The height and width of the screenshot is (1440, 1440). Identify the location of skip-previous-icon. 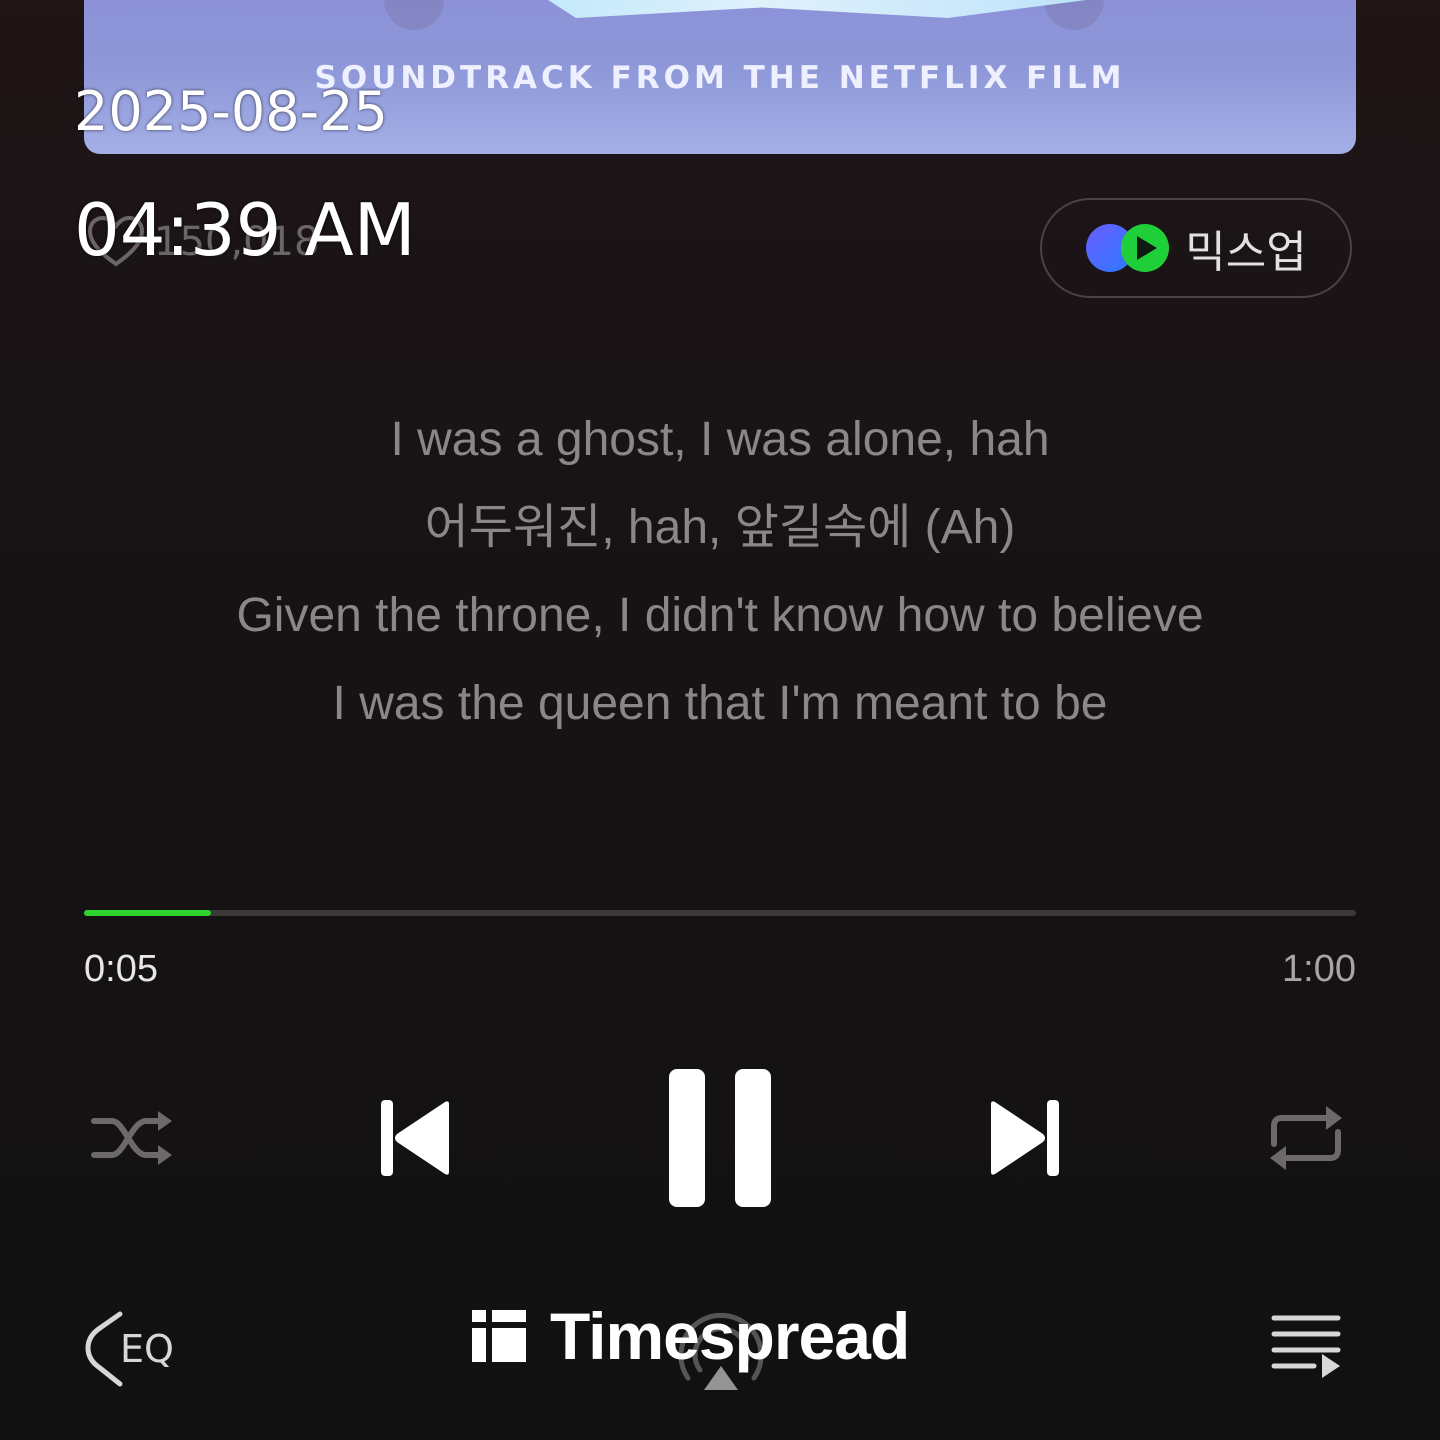
(415, 1138).